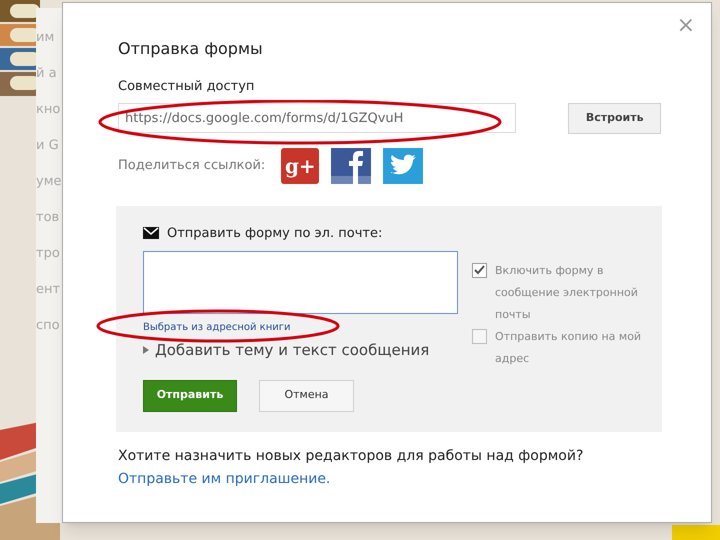  What do you see at coordinates (567, 292) in the screenshot?
I see `checkbox-label: Включить форму в сообщение электронной почты` at bounding box center [567, 292].